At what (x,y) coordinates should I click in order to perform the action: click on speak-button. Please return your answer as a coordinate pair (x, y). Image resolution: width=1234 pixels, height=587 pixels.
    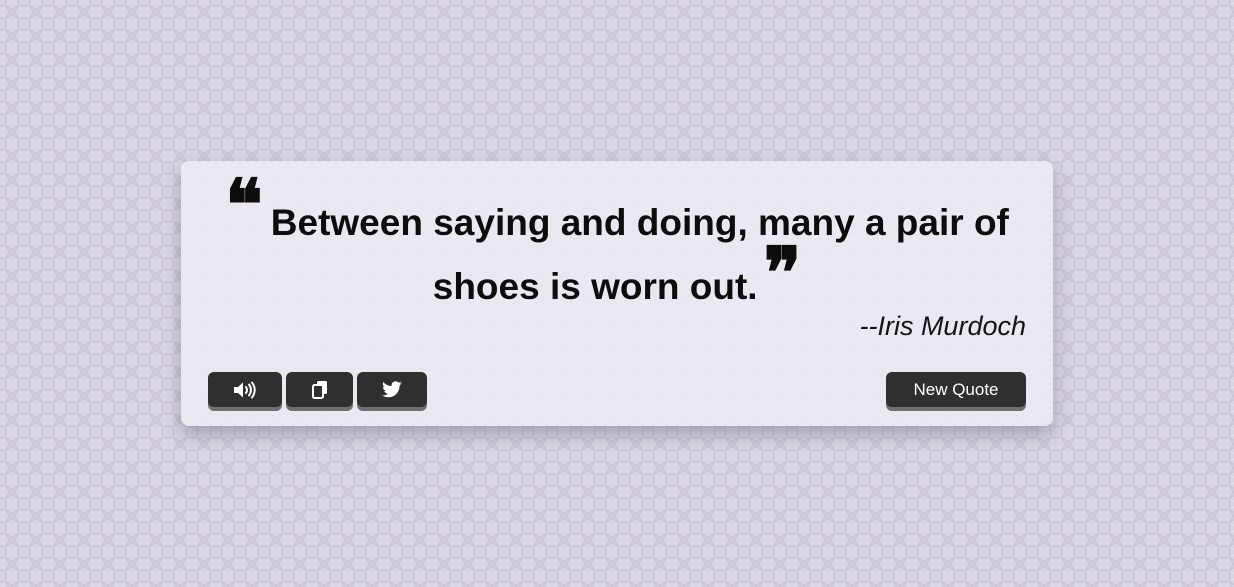
    Looking at the image, I should click on (245, 389).